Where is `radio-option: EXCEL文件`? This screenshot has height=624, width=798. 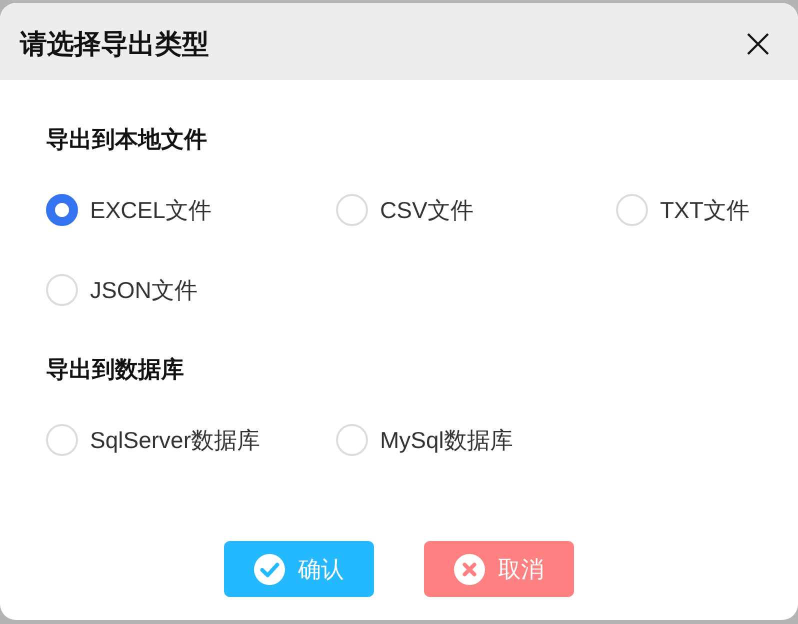 radio-option: EXCEL文件 is located at coordinates (129, 210).